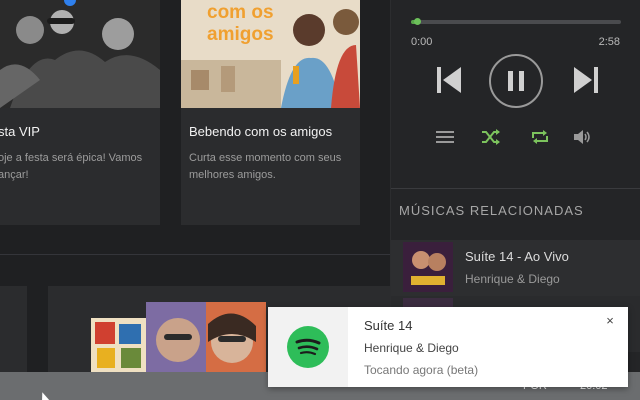  I want to click on repeat-icon, so click(540, 137).